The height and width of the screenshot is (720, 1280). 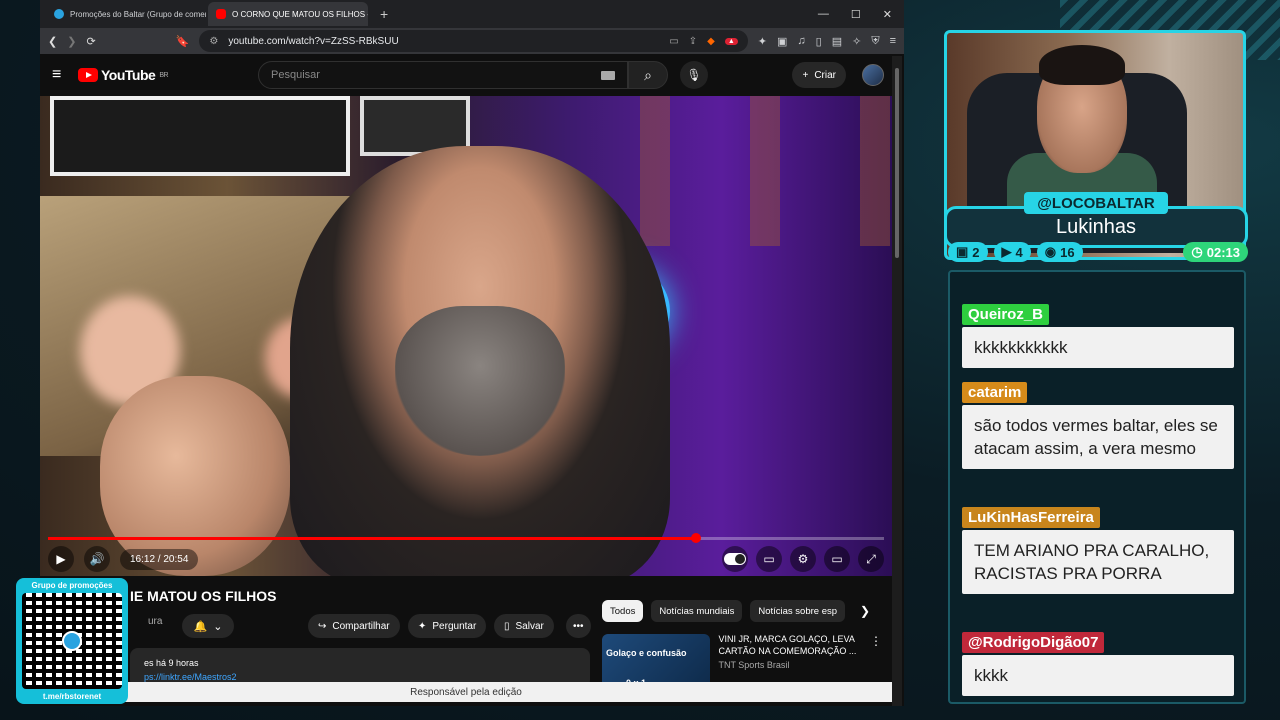 What do you see at coordinates (695, 538) in the screenshot?
I see `scrubber-handle` at bounding box center [695, 538].